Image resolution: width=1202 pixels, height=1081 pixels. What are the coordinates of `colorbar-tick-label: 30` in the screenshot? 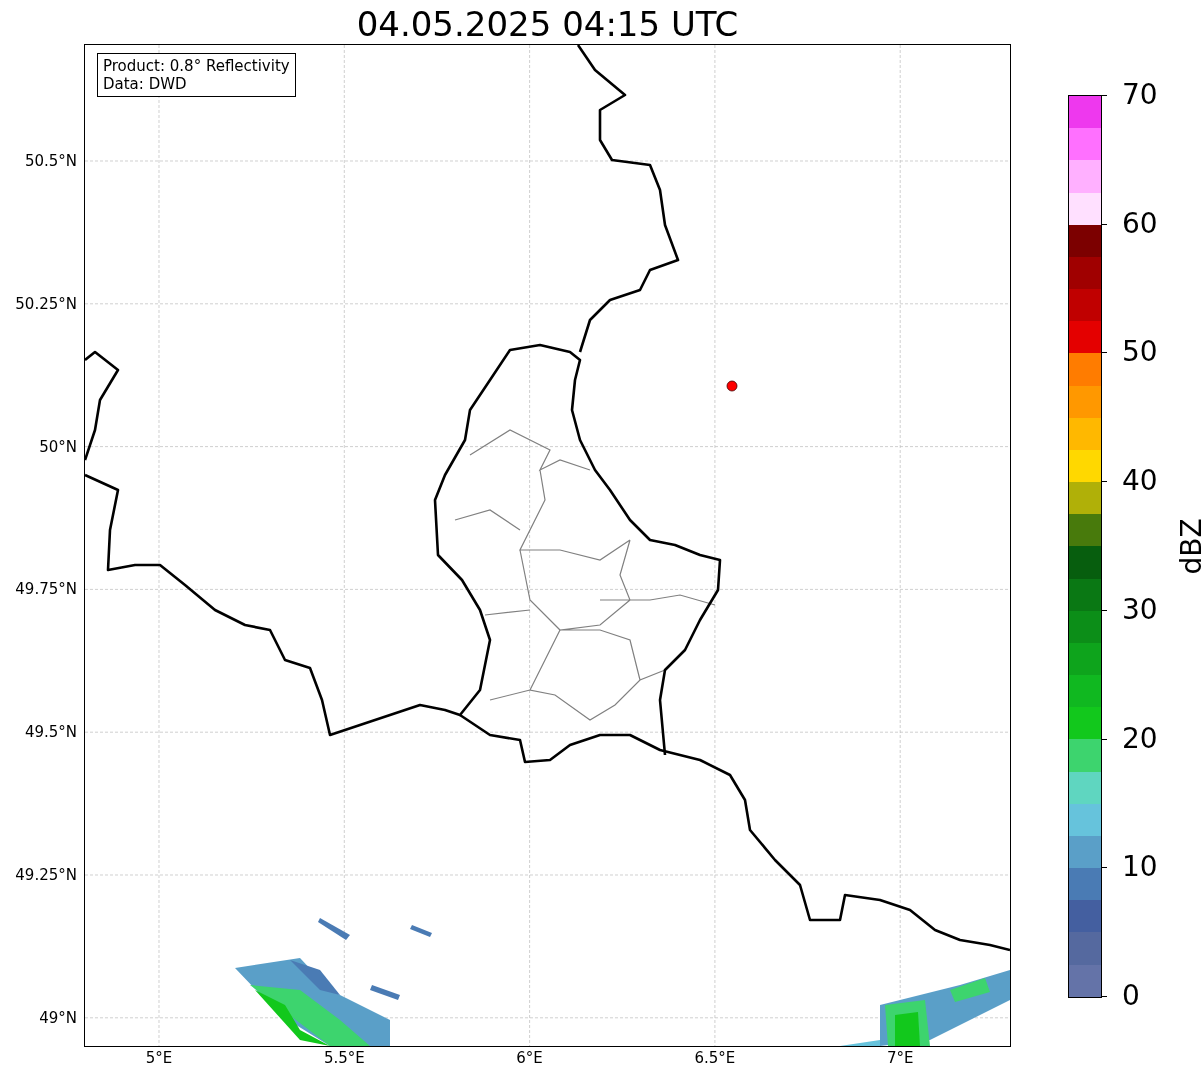 It's located at (1140, 609).